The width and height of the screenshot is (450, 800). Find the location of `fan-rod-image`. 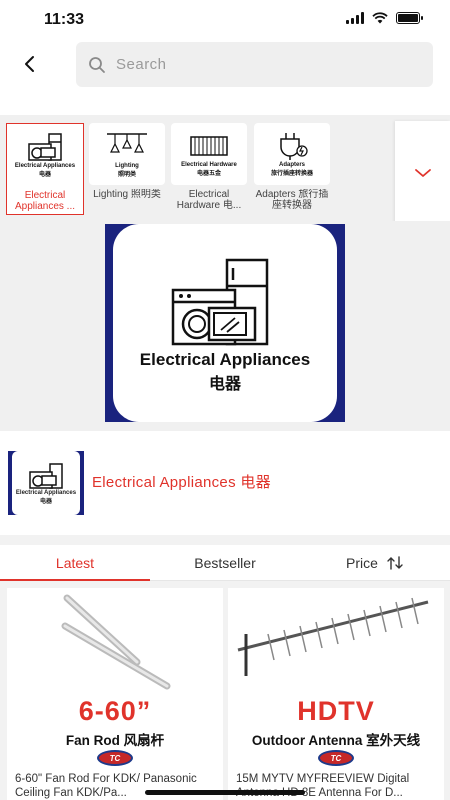

fan-rod-image is located at coordinates (116, 642).